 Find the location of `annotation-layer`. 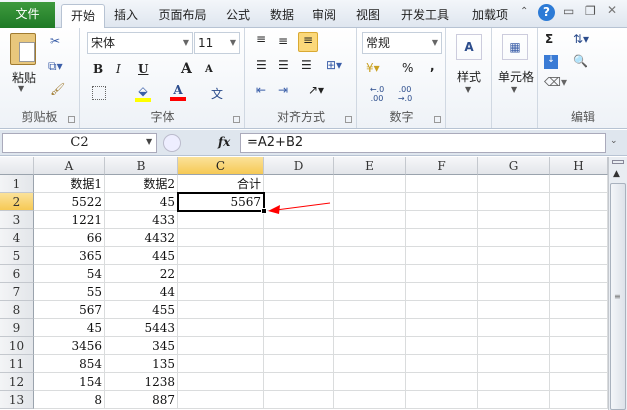

annotation-layer is located at coordinates (299, 208).